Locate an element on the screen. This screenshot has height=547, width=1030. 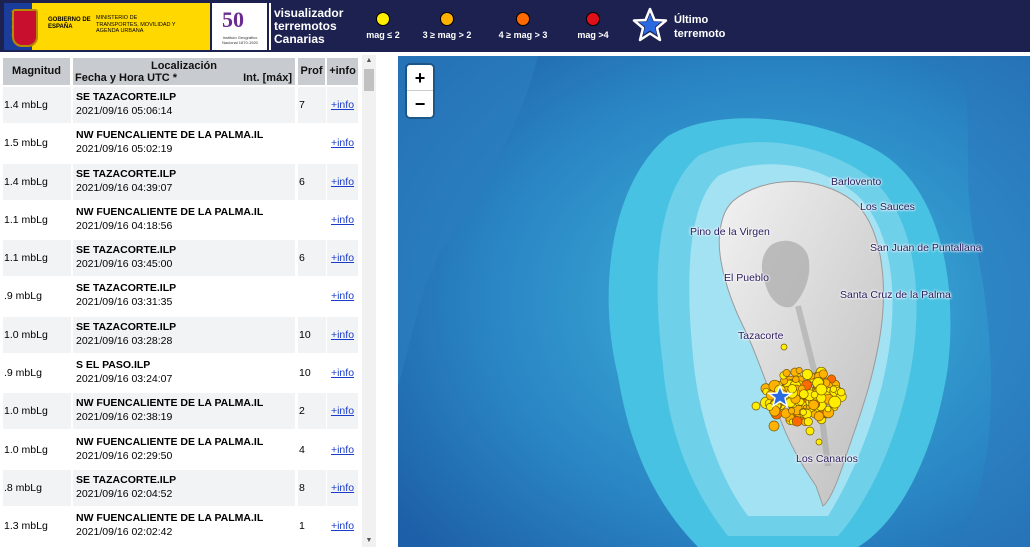
row-datetime: 2021/09/16 02:38:19 is located at coordinates (124, 417).